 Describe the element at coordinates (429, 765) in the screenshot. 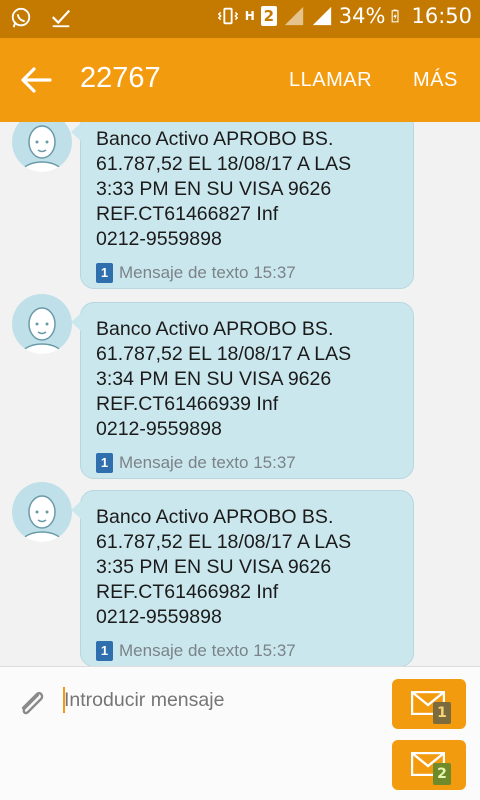

I see `send-sim2-button: 2` at that location.